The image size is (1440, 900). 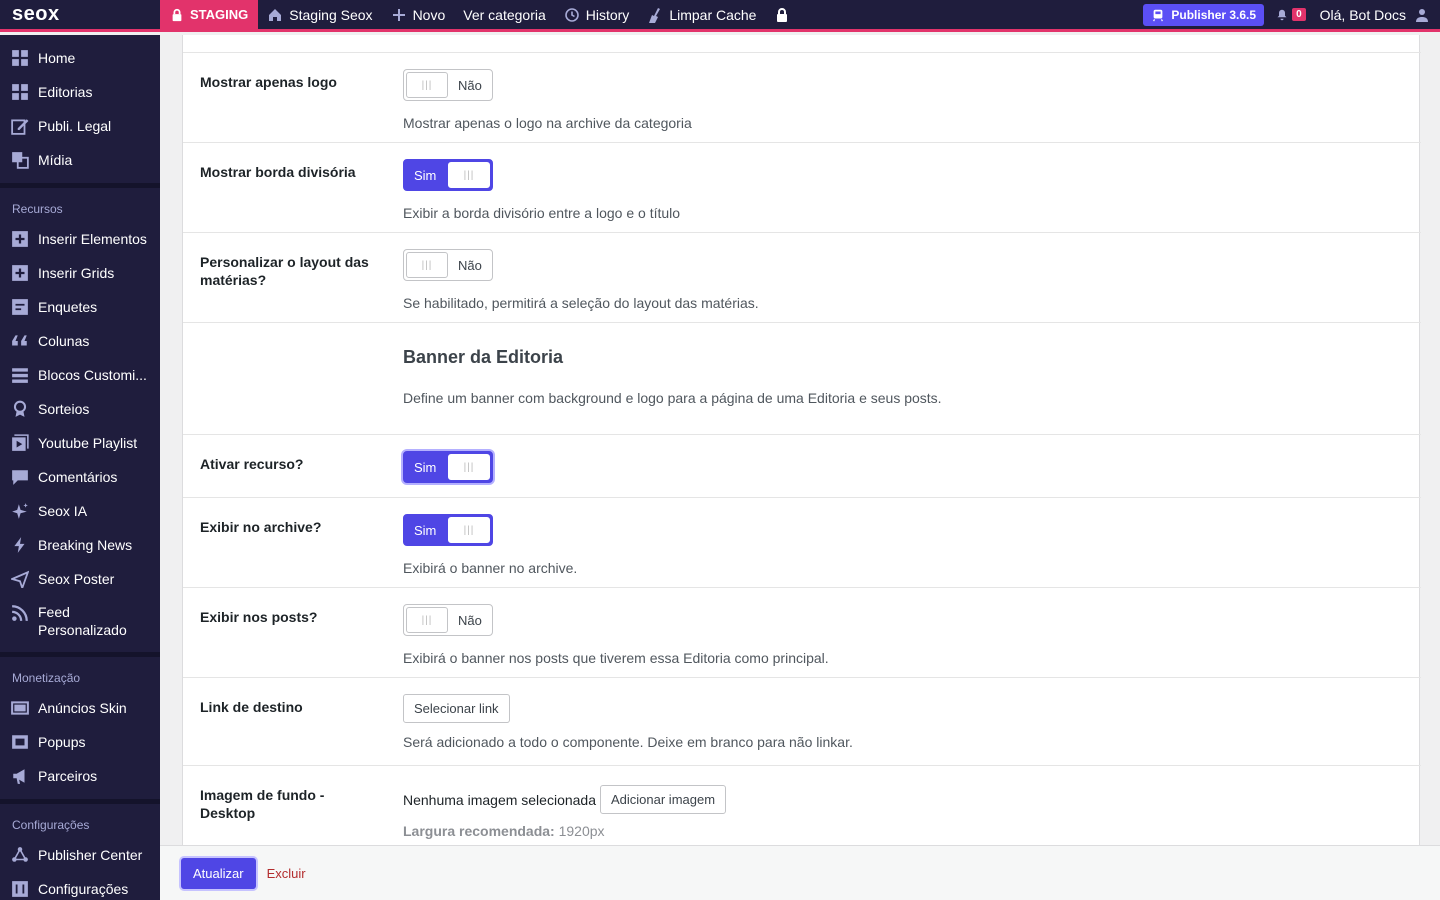 What do you see at coordinates (456, 708) in the screenshot?
I see `select-link-button: Selecionar link` at bounding box center [456, 708].